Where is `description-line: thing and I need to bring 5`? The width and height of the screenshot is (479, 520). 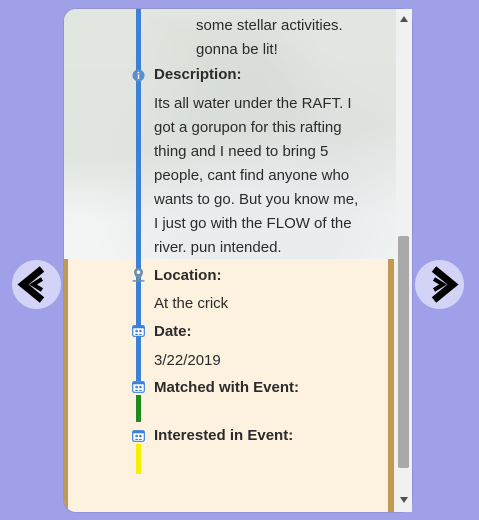
description-line: thing and I need to bring 5 is located at coordinates (241, 151).